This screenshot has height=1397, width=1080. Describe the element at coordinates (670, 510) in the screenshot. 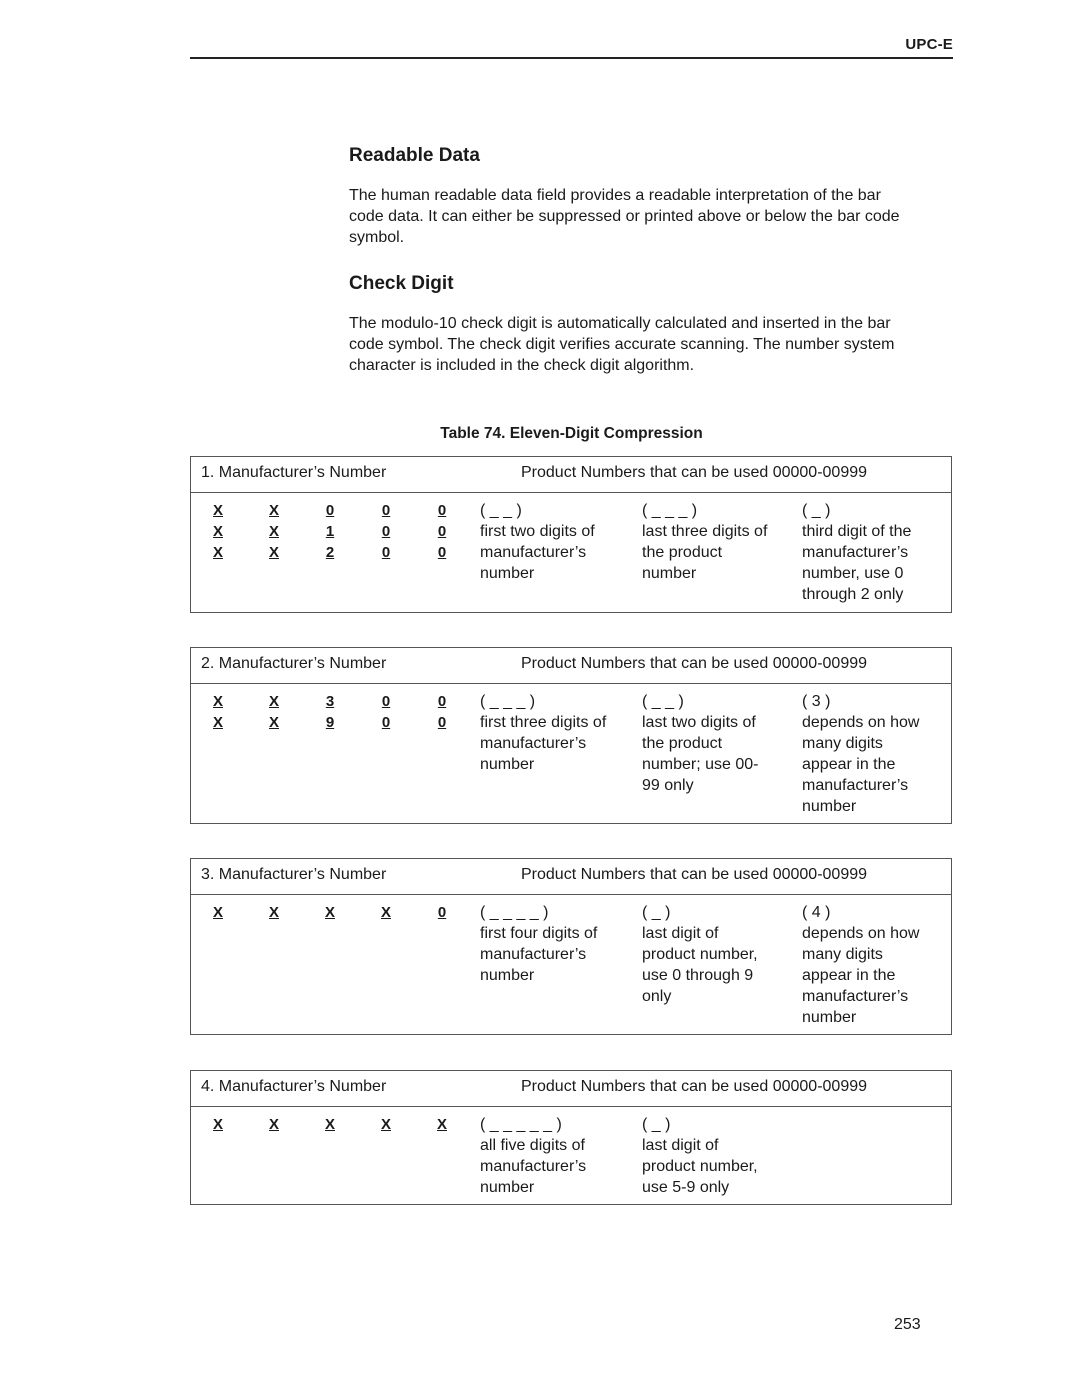

I see `digit-pattern: ( _ _ _ )` at that location.